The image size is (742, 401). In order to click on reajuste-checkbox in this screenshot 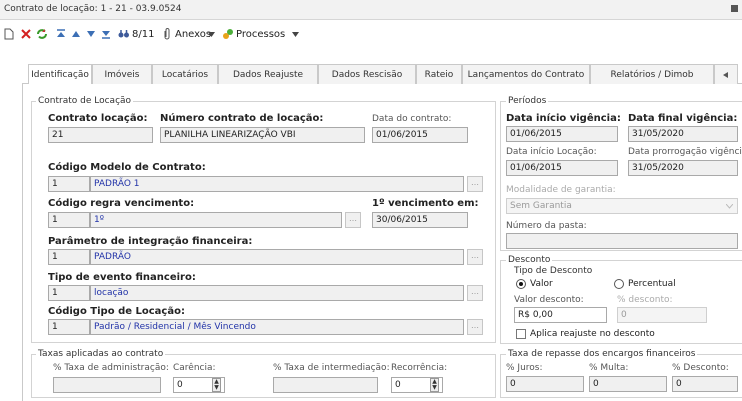, I will do `click(521, 334)`.